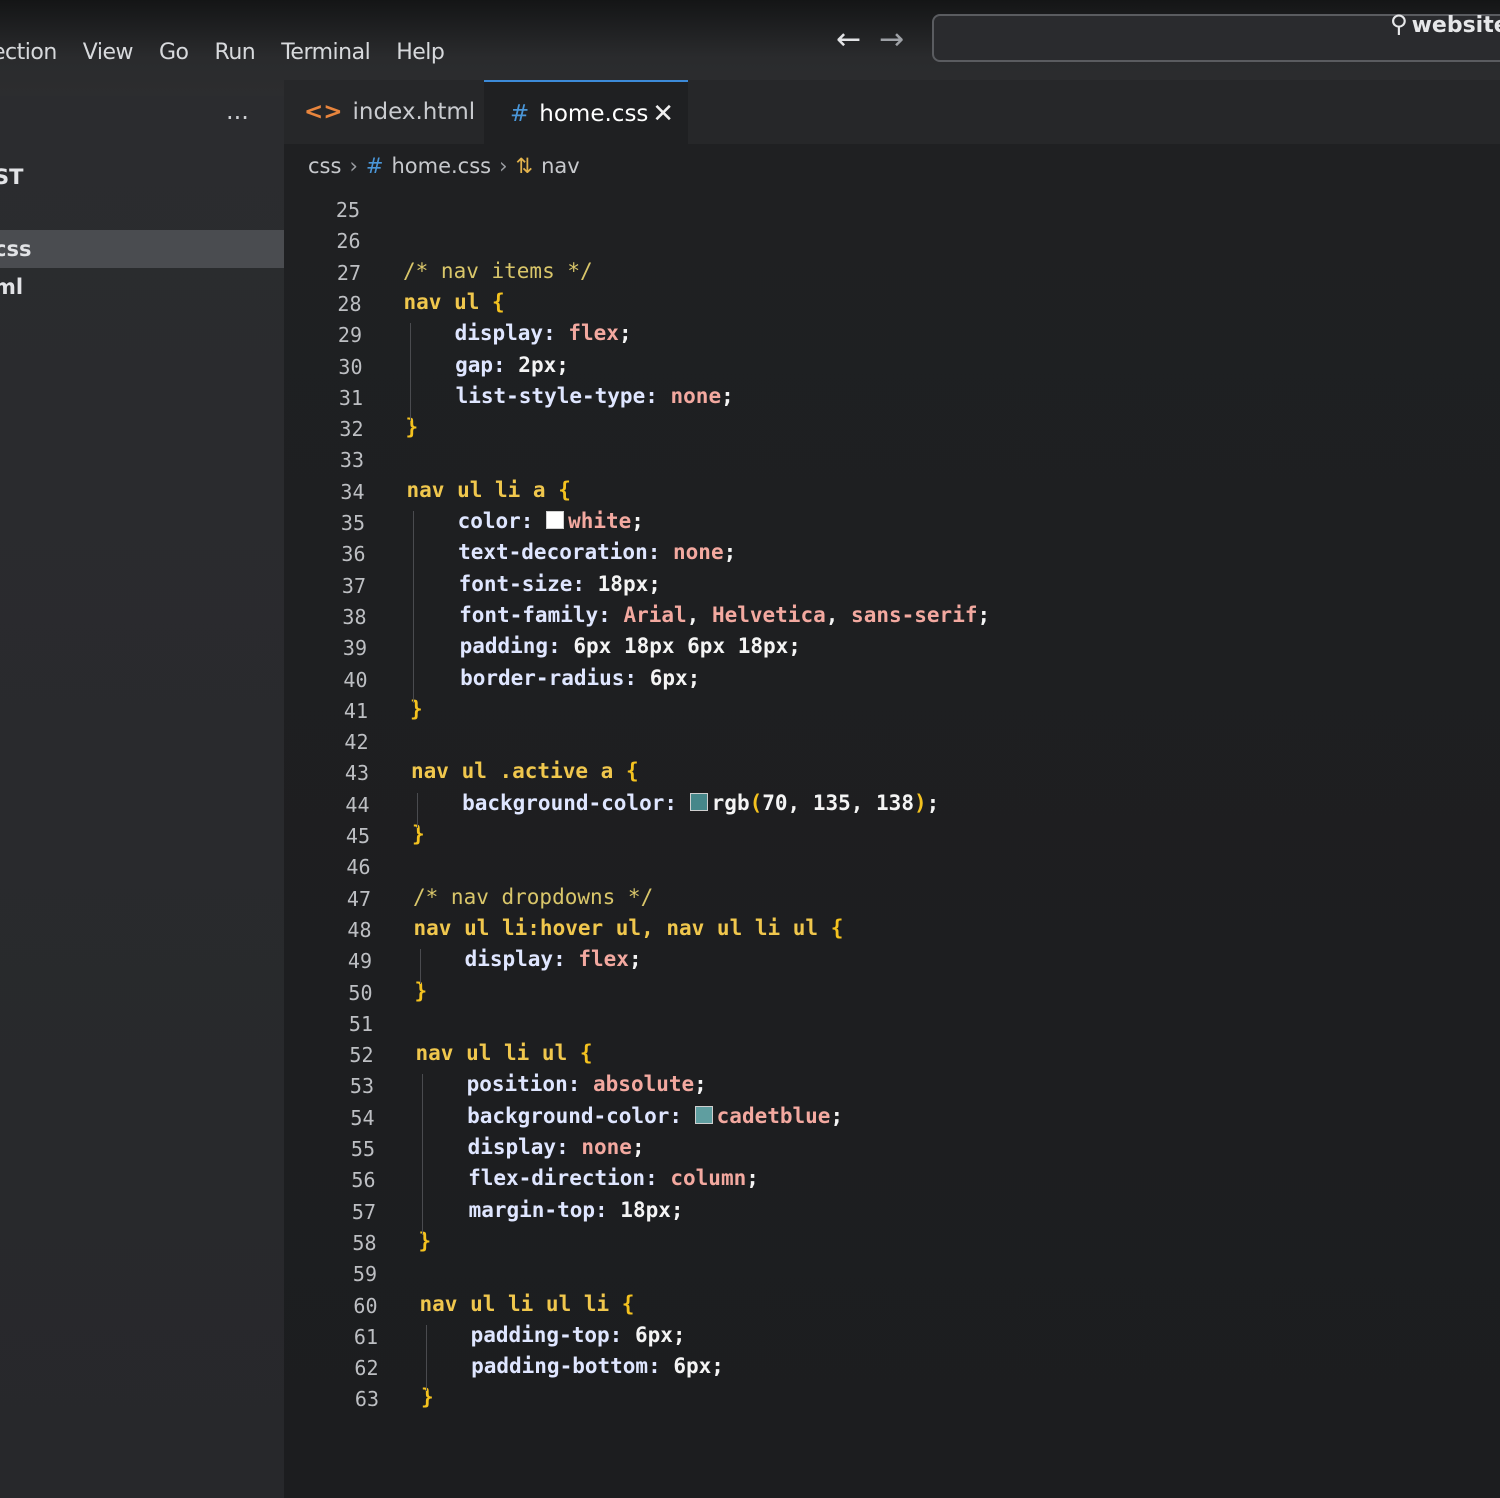 This screenshot has width=1500, height=1498. I want to click on code-token: rgb, so click(730, 802).